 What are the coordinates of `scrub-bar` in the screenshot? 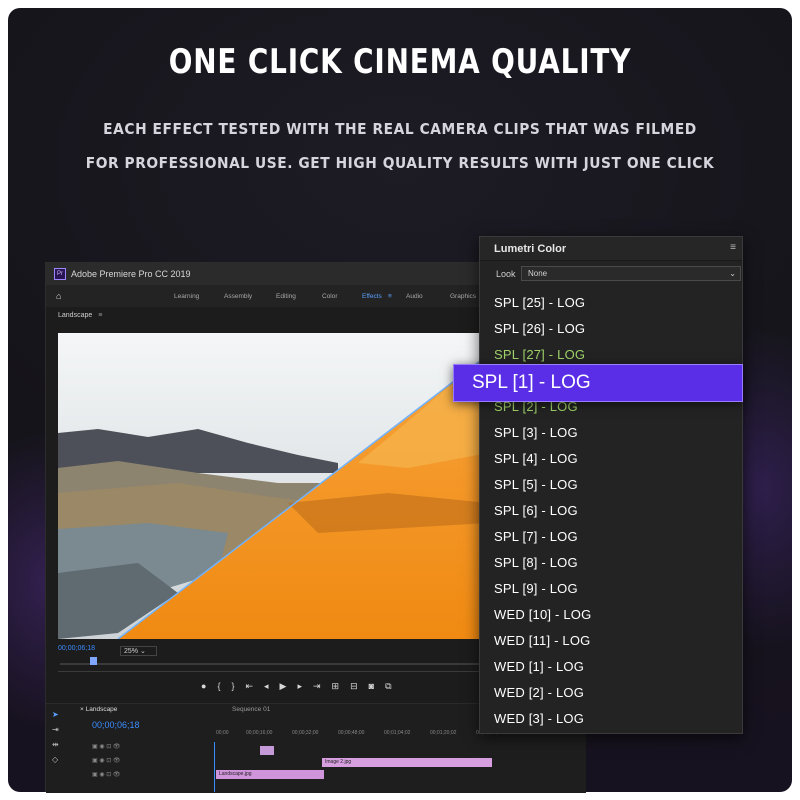 It's located at (272, 664).